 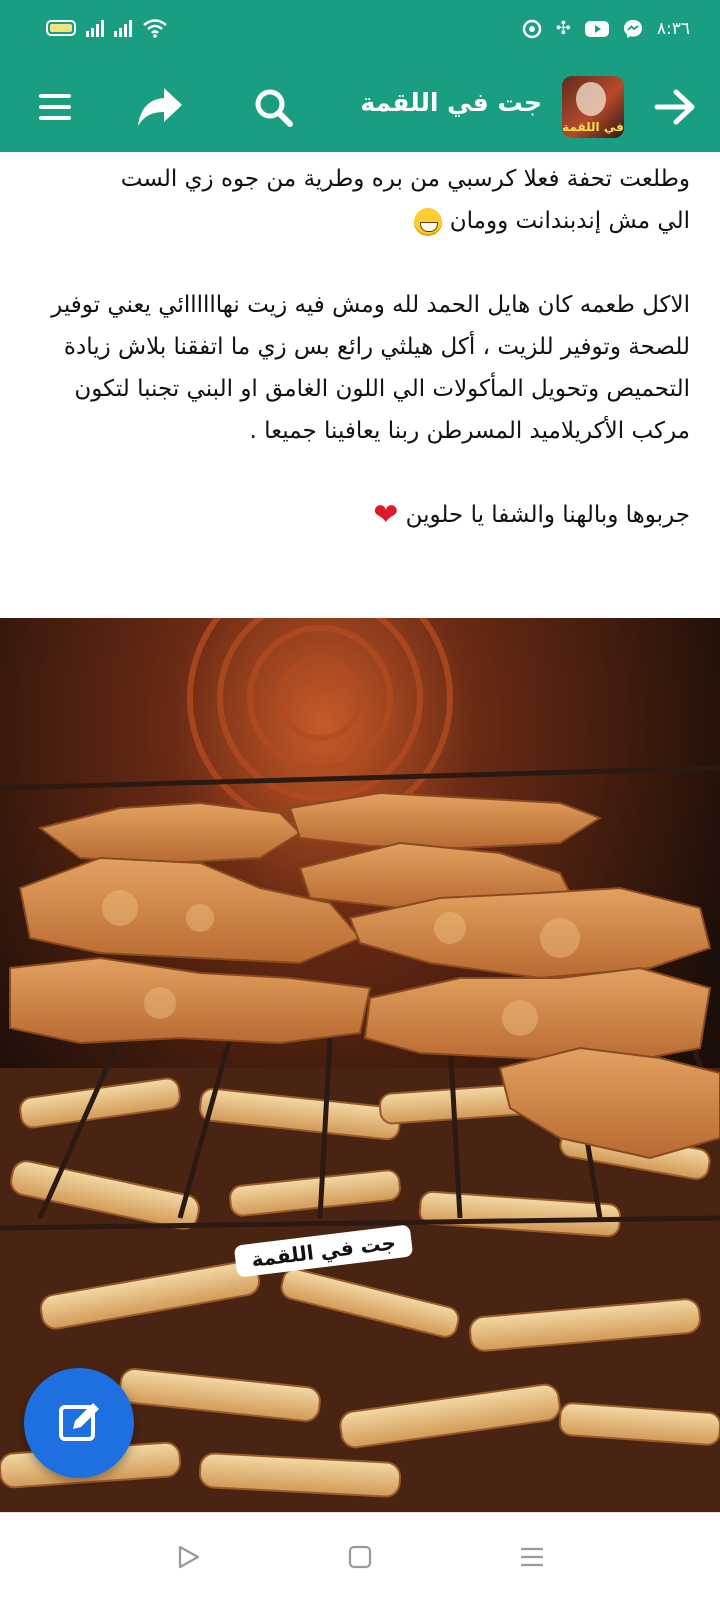 I want to click on messenger-icon, so click(x=632, y=28).